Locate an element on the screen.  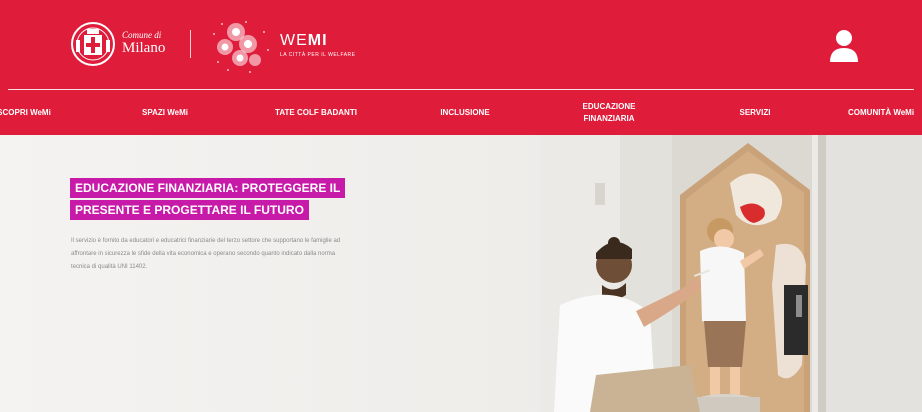
wemi-flower-logo-icon is located at coordinates (241, 46).